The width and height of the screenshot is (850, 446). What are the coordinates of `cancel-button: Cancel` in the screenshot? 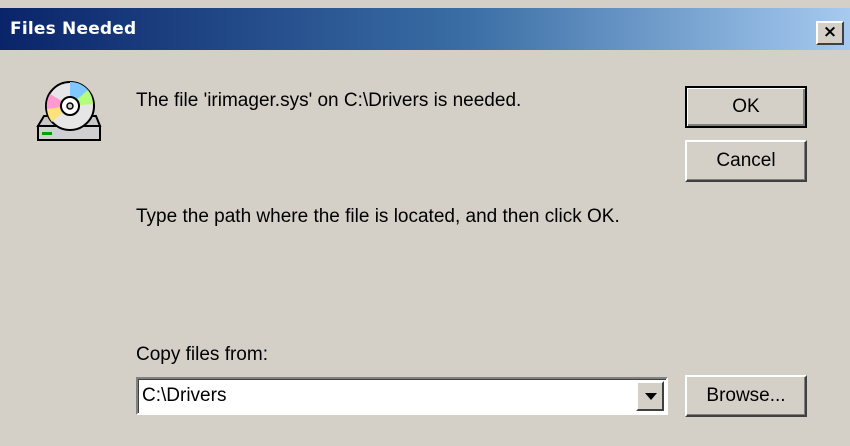 It's located at (746, 161).